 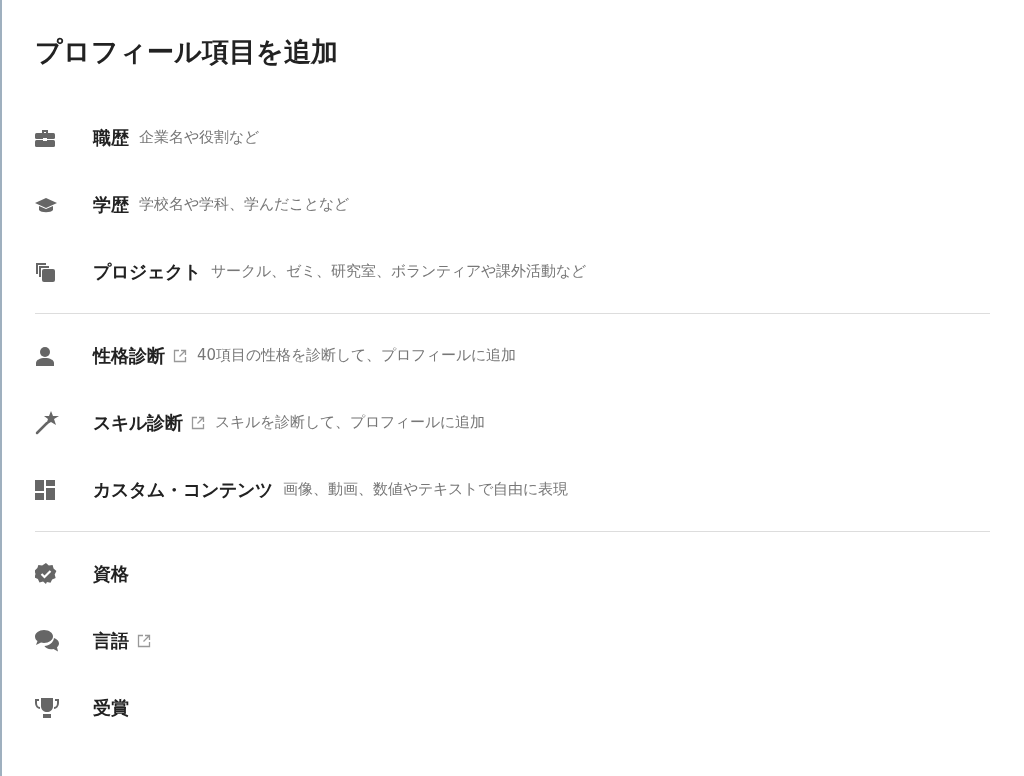 I want to click on verified-badge-icon, so click(x=46, y=573).